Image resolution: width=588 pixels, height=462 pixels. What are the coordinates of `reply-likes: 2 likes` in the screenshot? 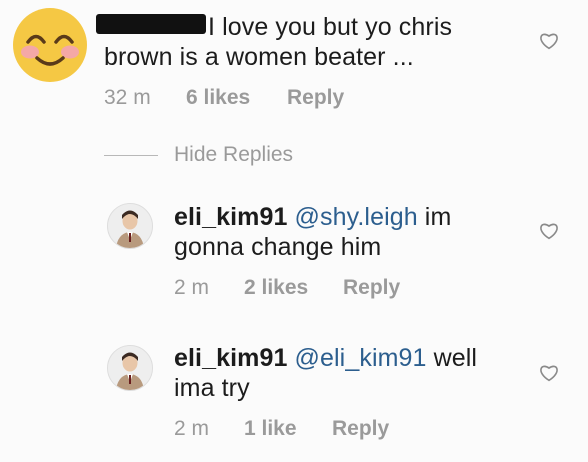 It's located at (276, 288).